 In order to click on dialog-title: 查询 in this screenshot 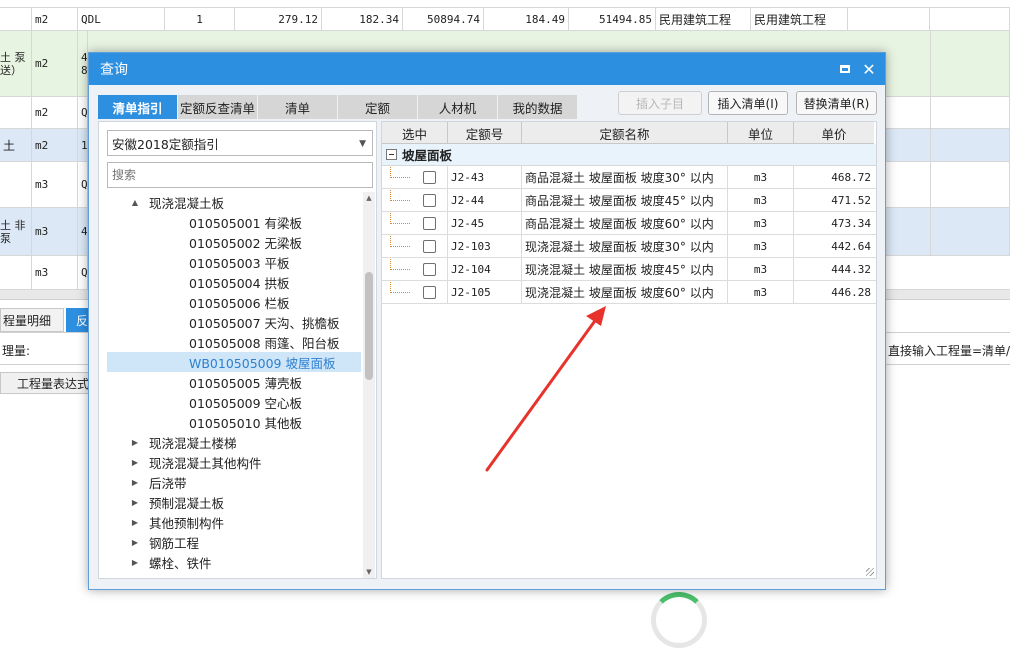, I will do `click(114, 70)`.